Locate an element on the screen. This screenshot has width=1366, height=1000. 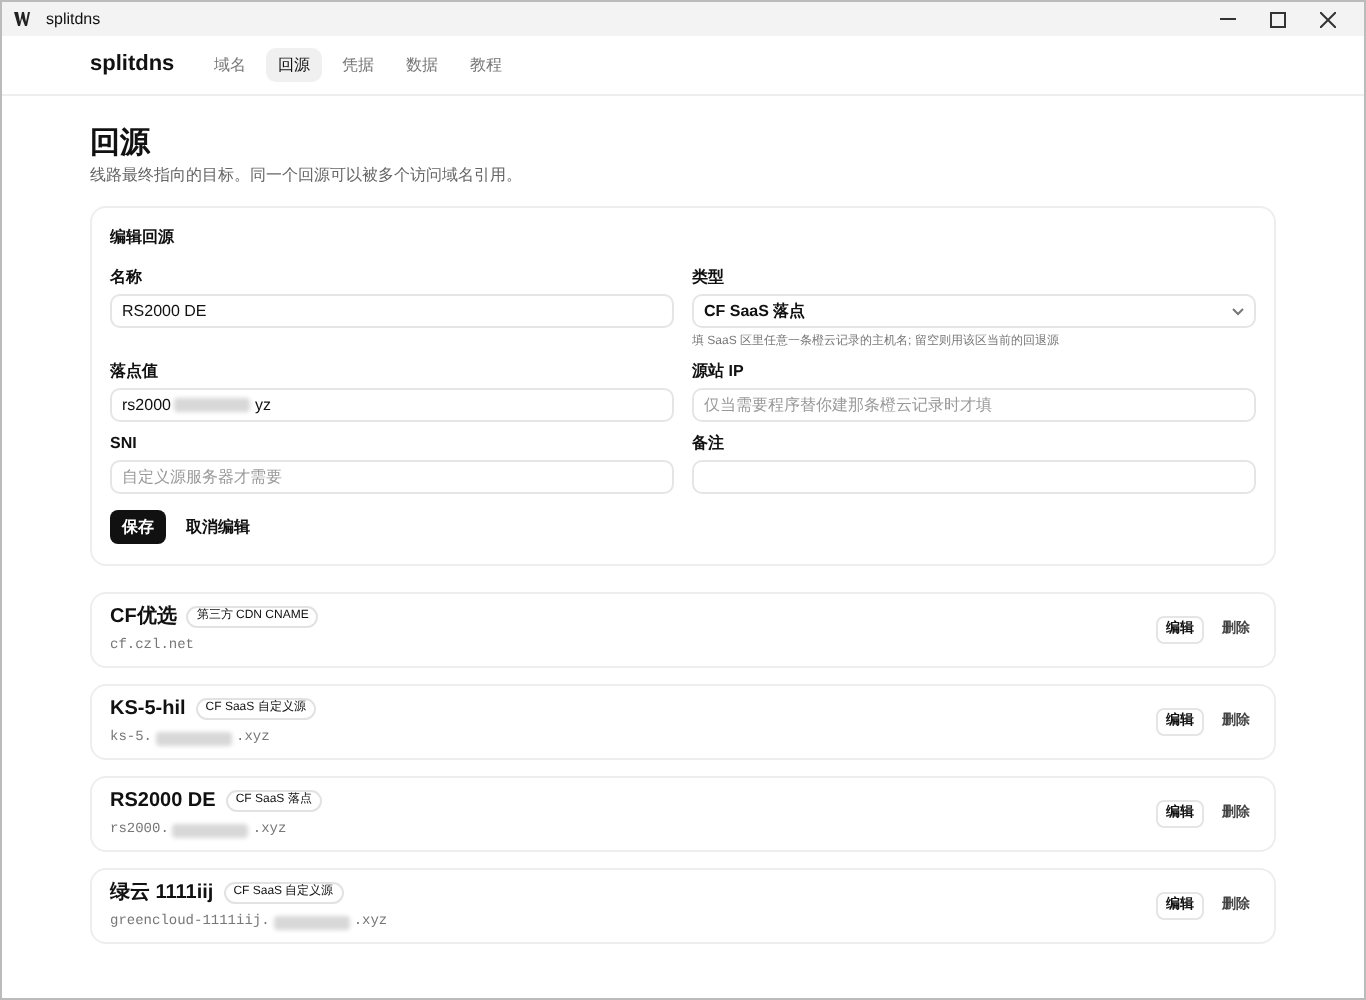
window-title: splitdns is located at coordinates (73, 19).